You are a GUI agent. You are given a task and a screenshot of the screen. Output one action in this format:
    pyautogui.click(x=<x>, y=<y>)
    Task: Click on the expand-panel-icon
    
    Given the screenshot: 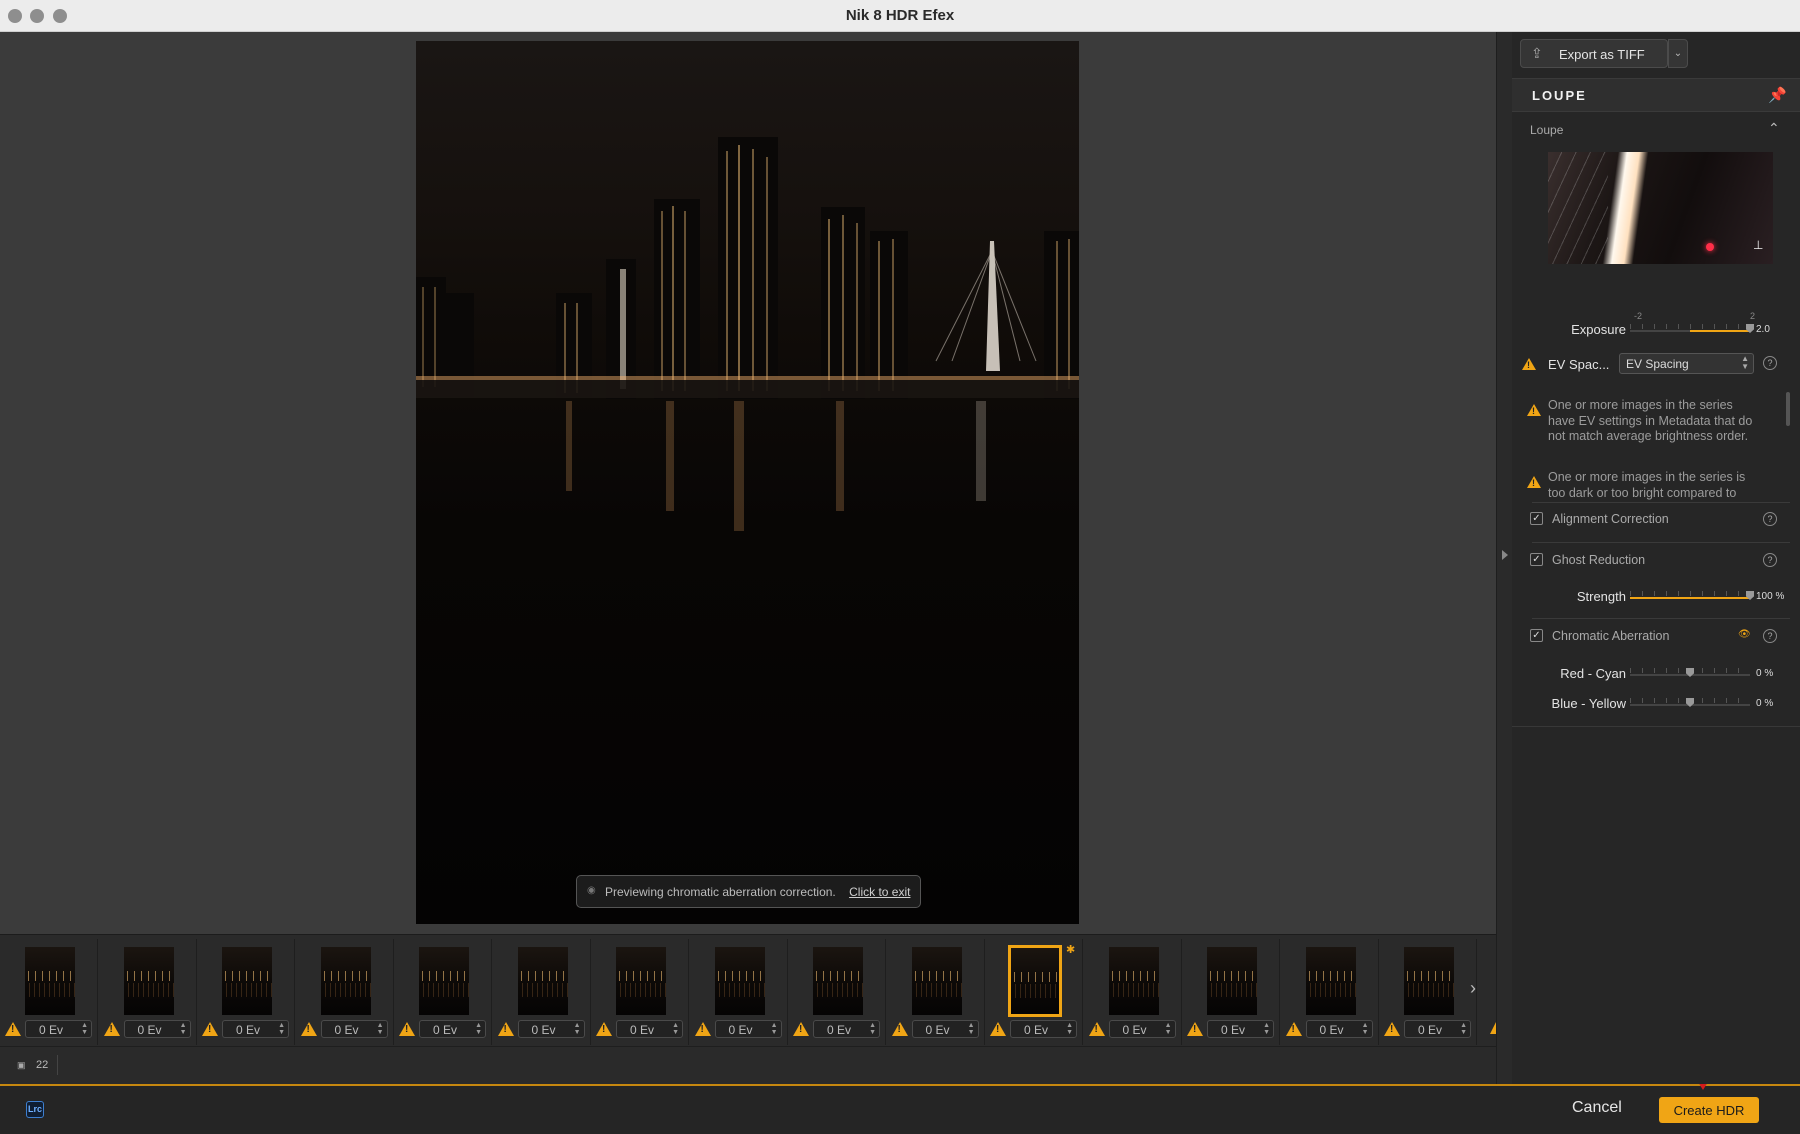 What is the action you would take?
    pyautogui.click(x=1505, y=555)
    